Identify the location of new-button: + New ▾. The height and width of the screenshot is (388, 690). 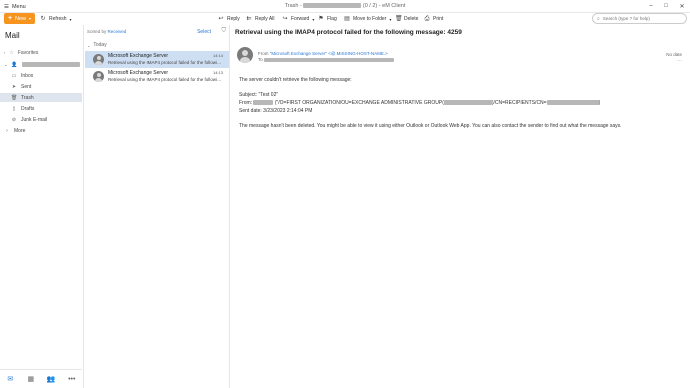
(19, 18).